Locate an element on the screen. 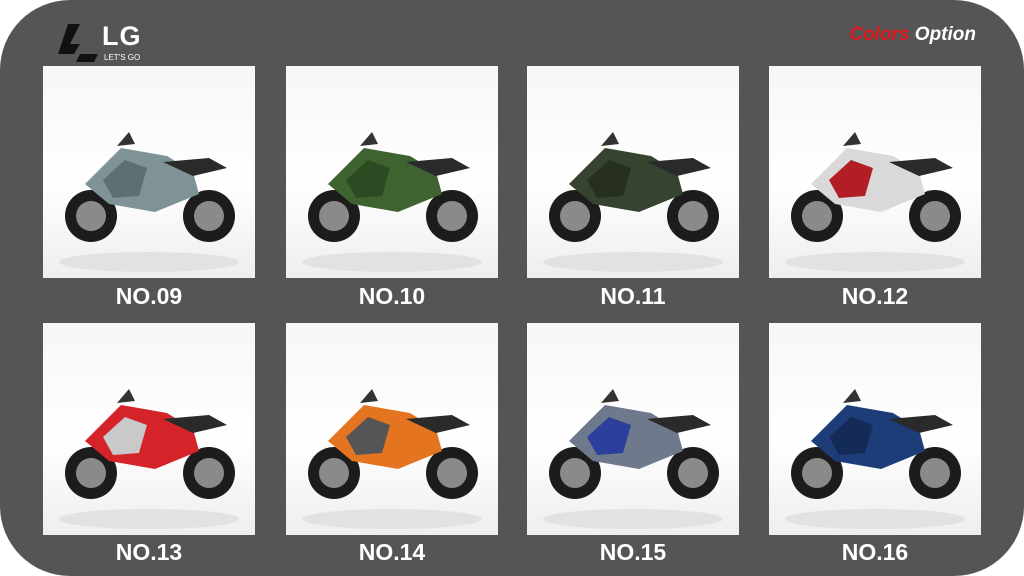  title-option-word: Option is located at coordinates (945, 34).